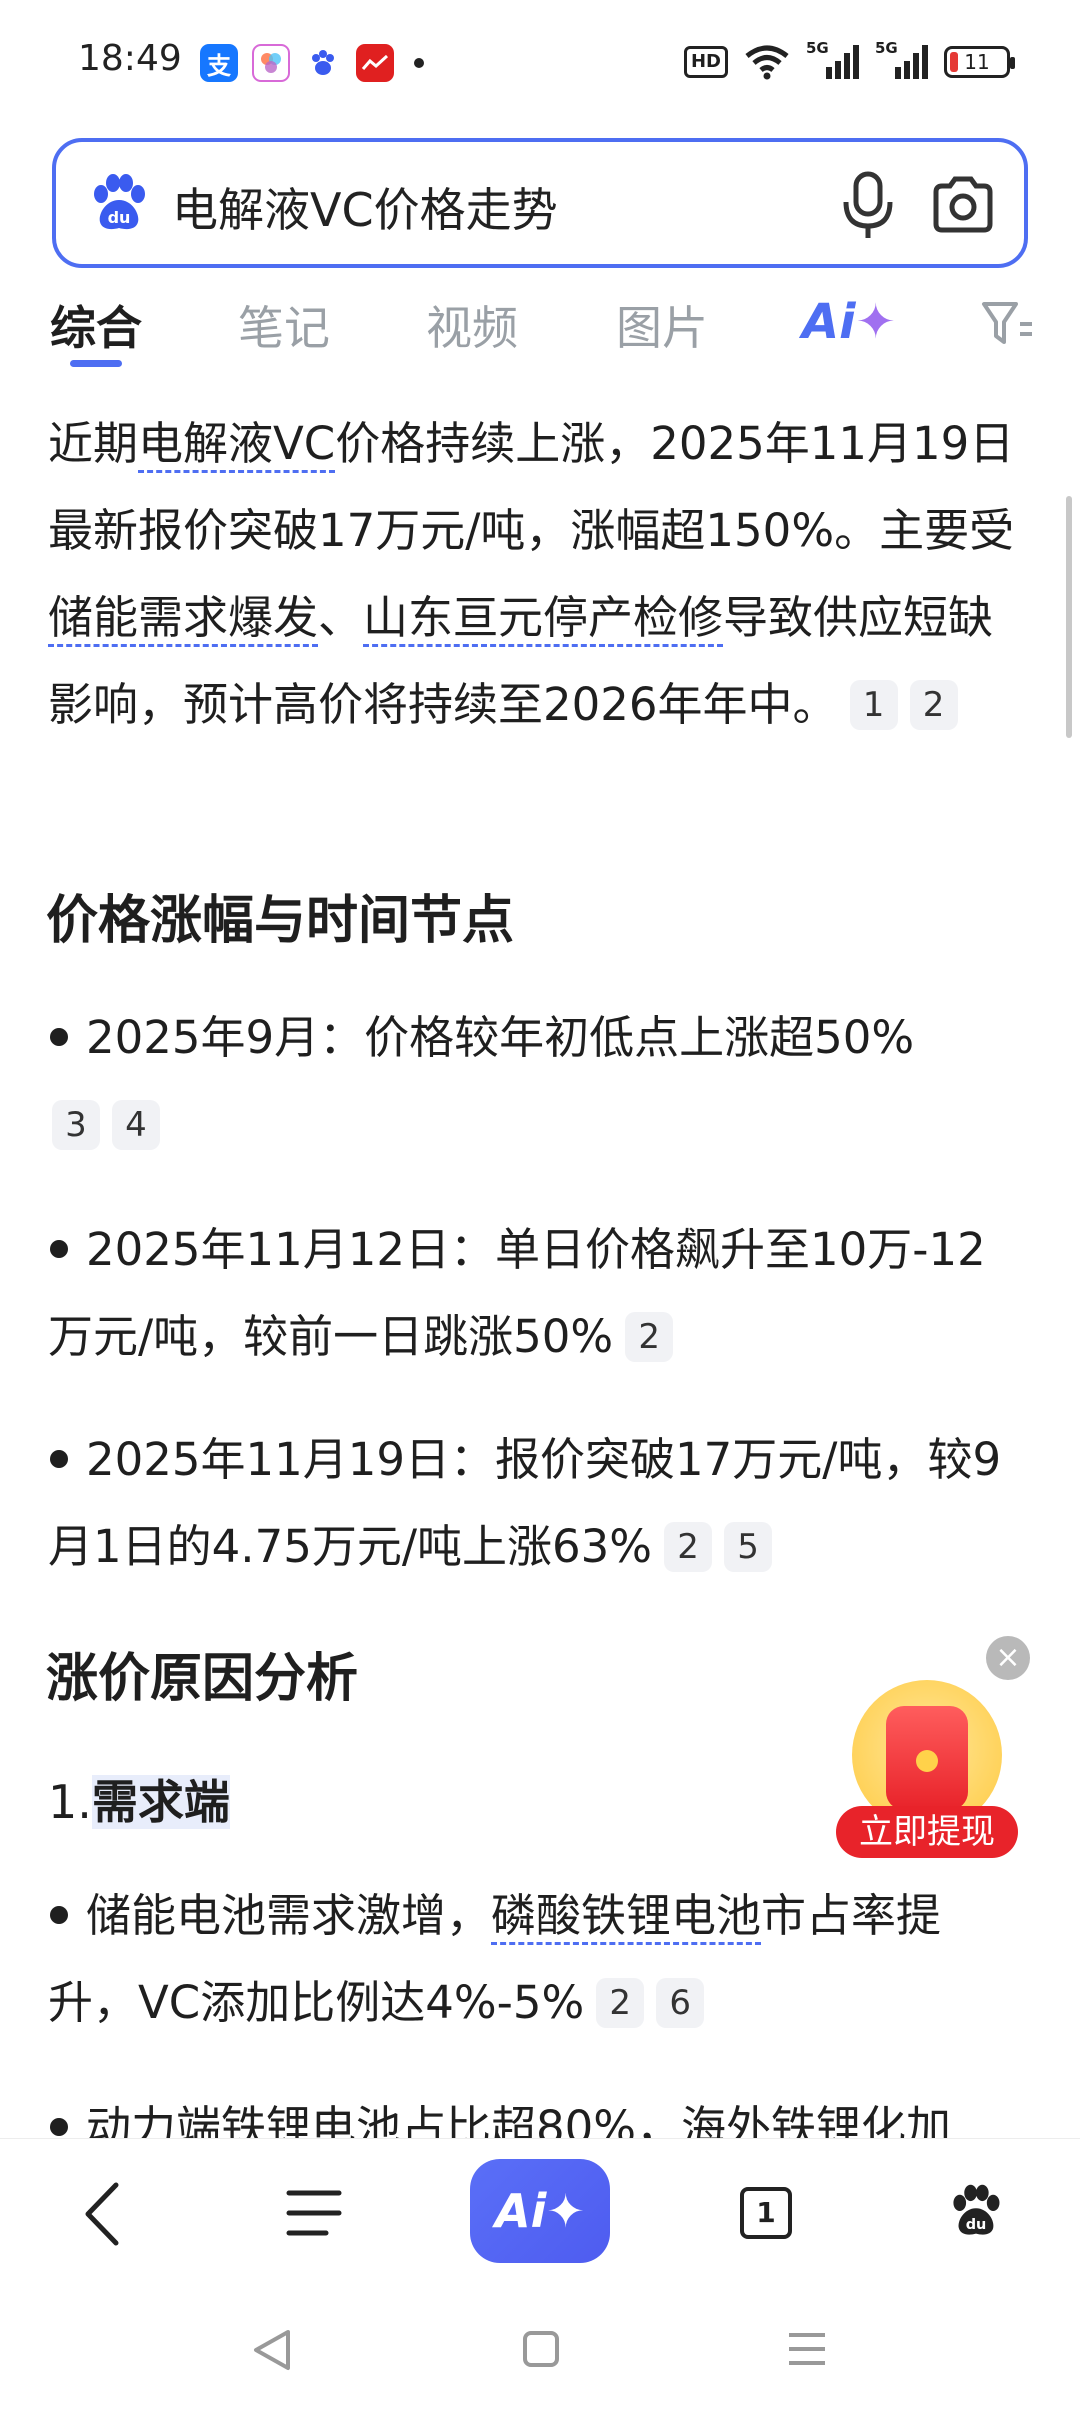 This screenshot has height=2414, width=1080. I want to click on hd-icon: HD, so click(705, 62).